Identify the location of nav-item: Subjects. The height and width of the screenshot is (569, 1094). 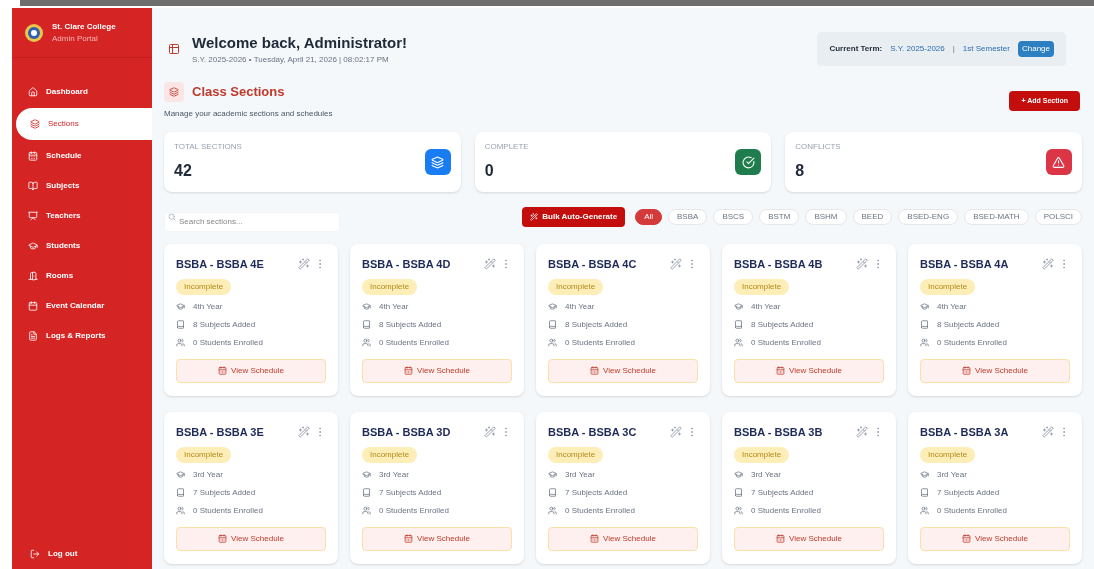
(82, 186).